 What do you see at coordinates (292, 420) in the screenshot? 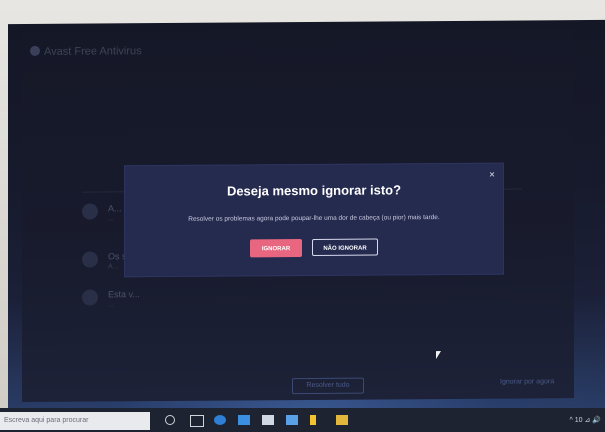
I see `photos-icon` at bounding box center [292, 420].